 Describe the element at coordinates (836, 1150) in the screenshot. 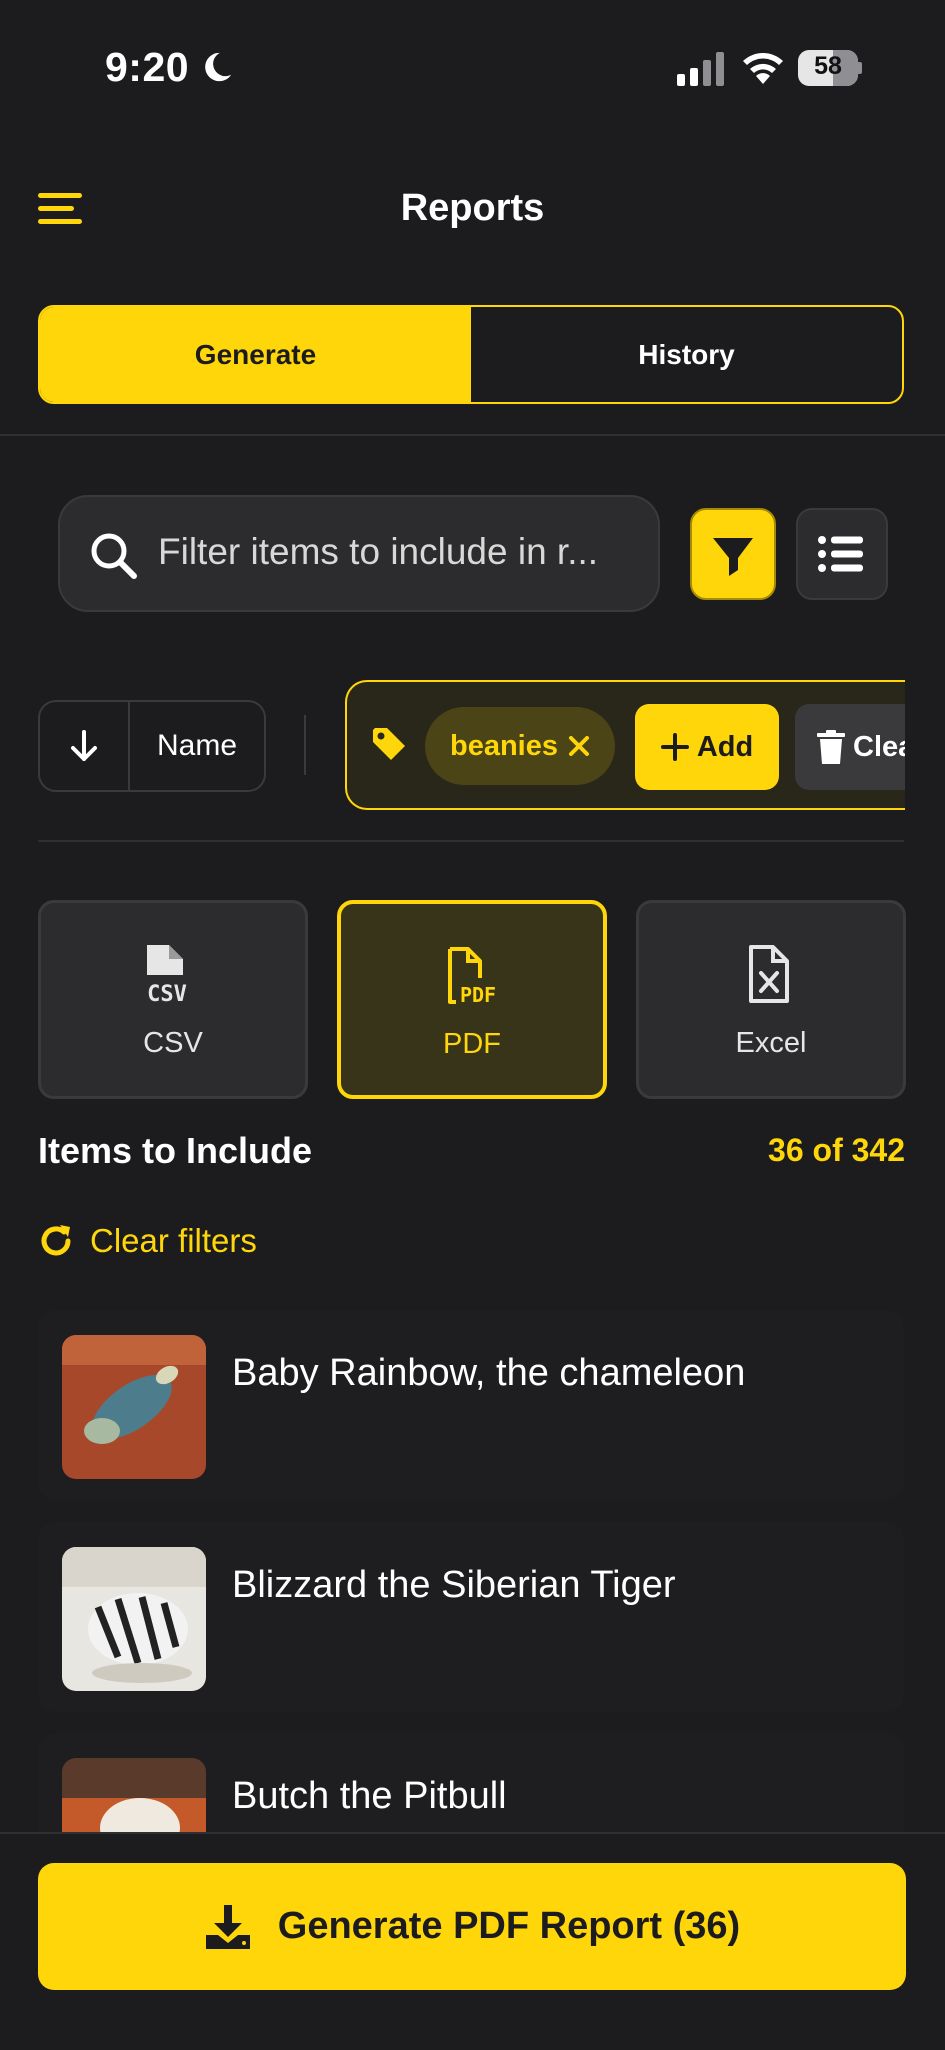

I see `items-count: 36 of 342` at that location.